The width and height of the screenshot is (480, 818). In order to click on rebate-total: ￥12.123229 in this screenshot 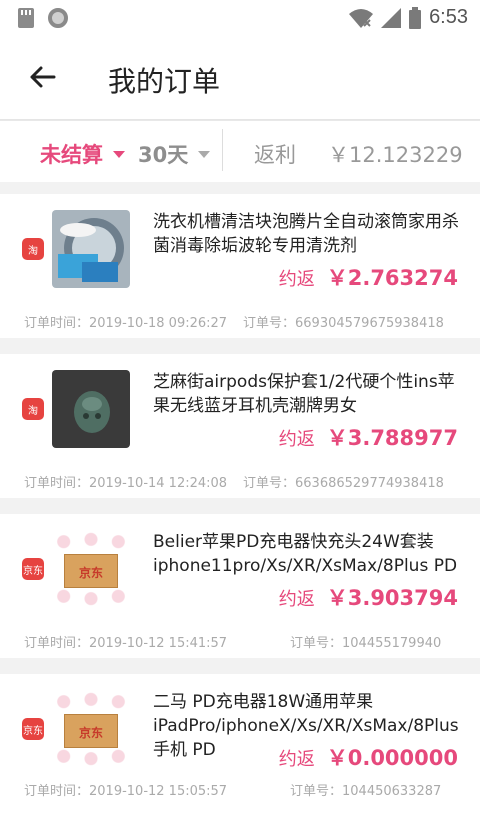, I will do `click(395, 155)`.